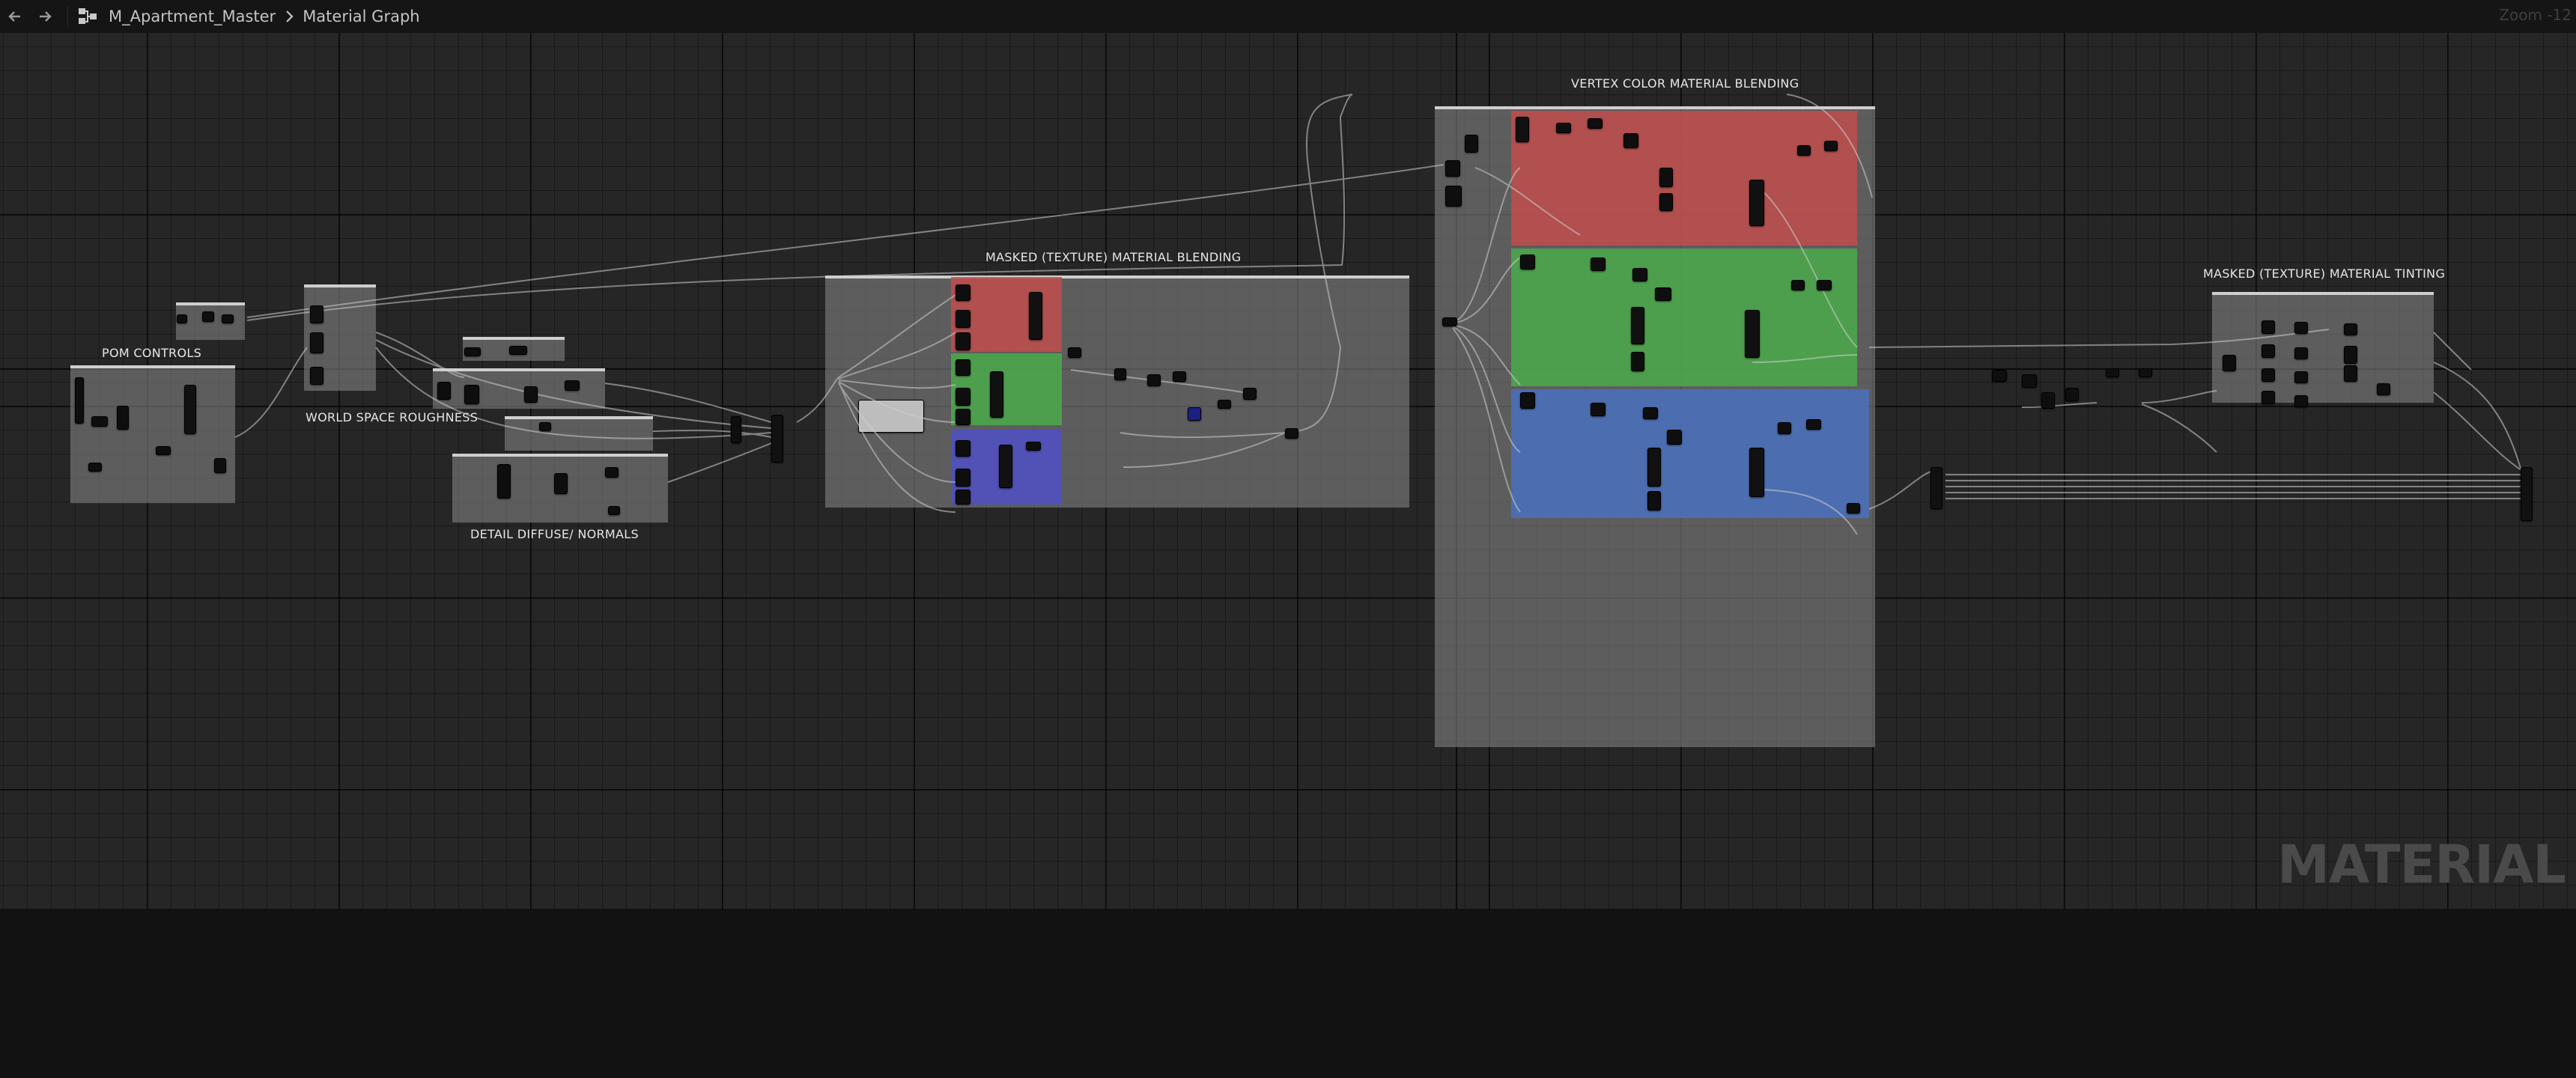  What do you see at coordinates (192, 16) in the screenshot?
I see `breadcrumb-material: M_Apartment_Master` at bounding box center [192, 16].